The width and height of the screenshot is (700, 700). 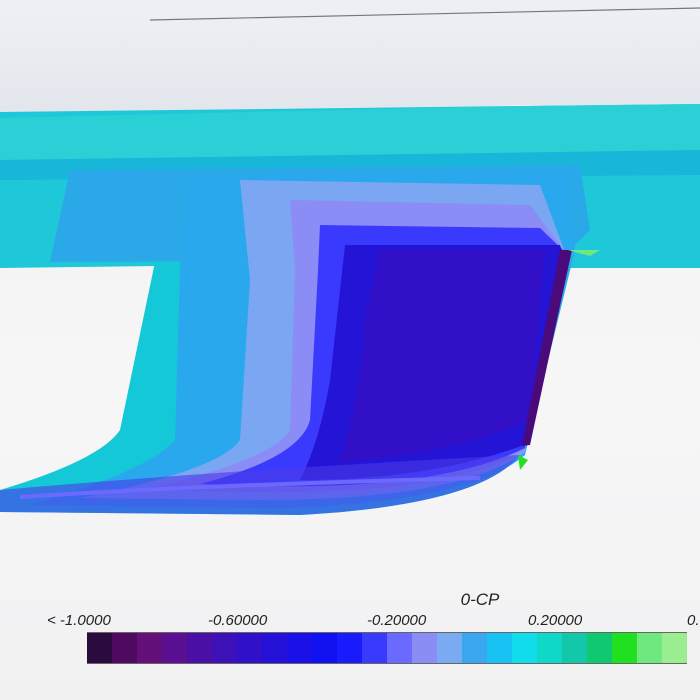 I want to click on legend-title: 0-CP, so click(x=480, y=599).